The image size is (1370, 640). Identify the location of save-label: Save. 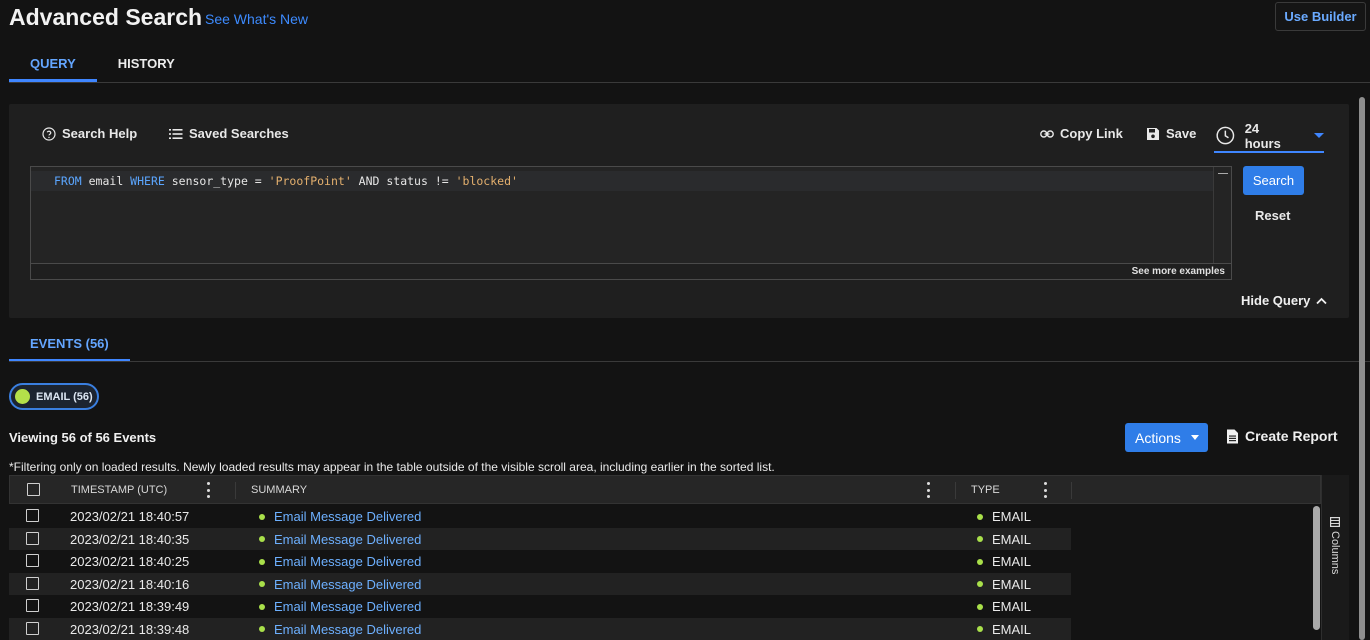
(1181, 133).